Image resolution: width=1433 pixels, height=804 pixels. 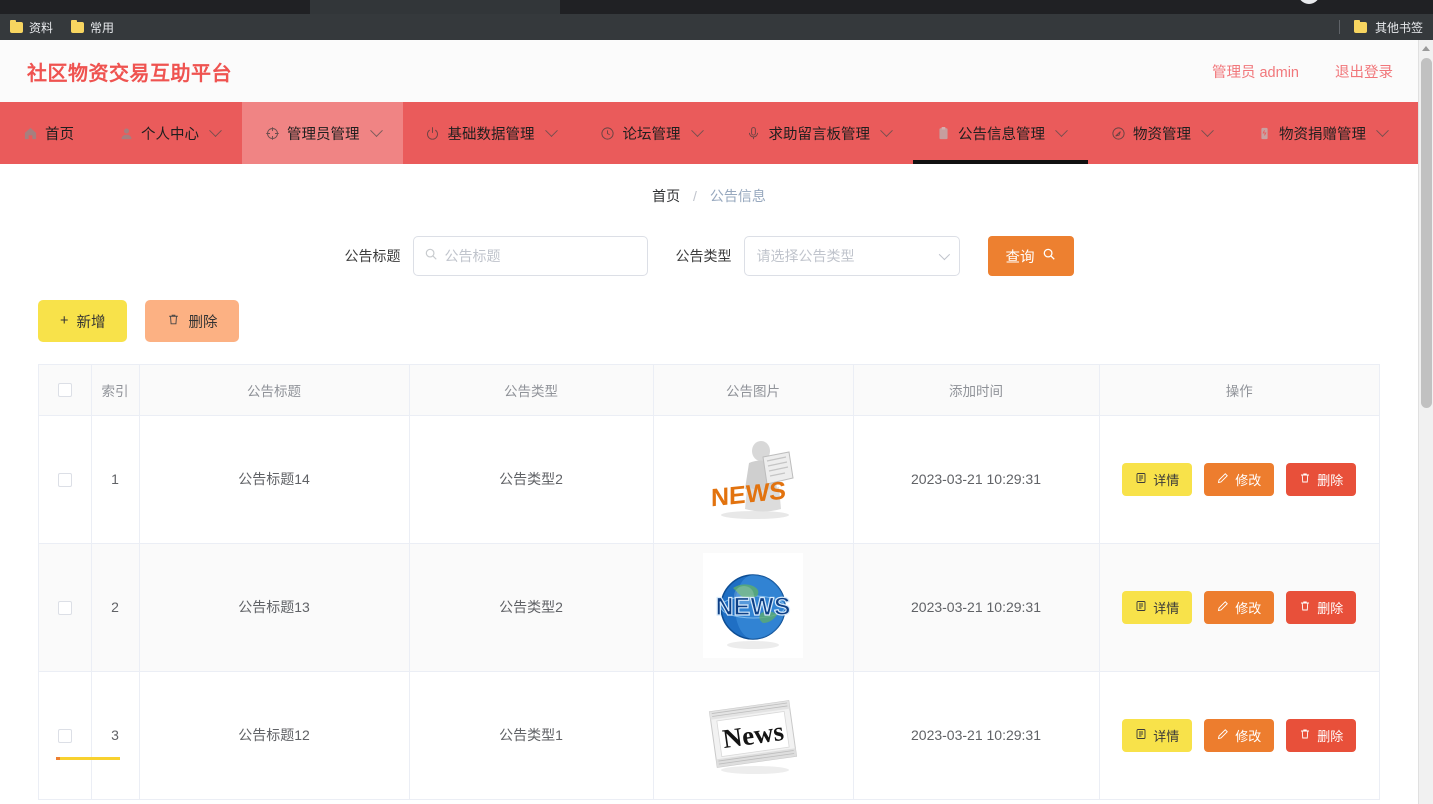 I want to click on news-folded-newspaper-image: News, so click(x=753, y=735).